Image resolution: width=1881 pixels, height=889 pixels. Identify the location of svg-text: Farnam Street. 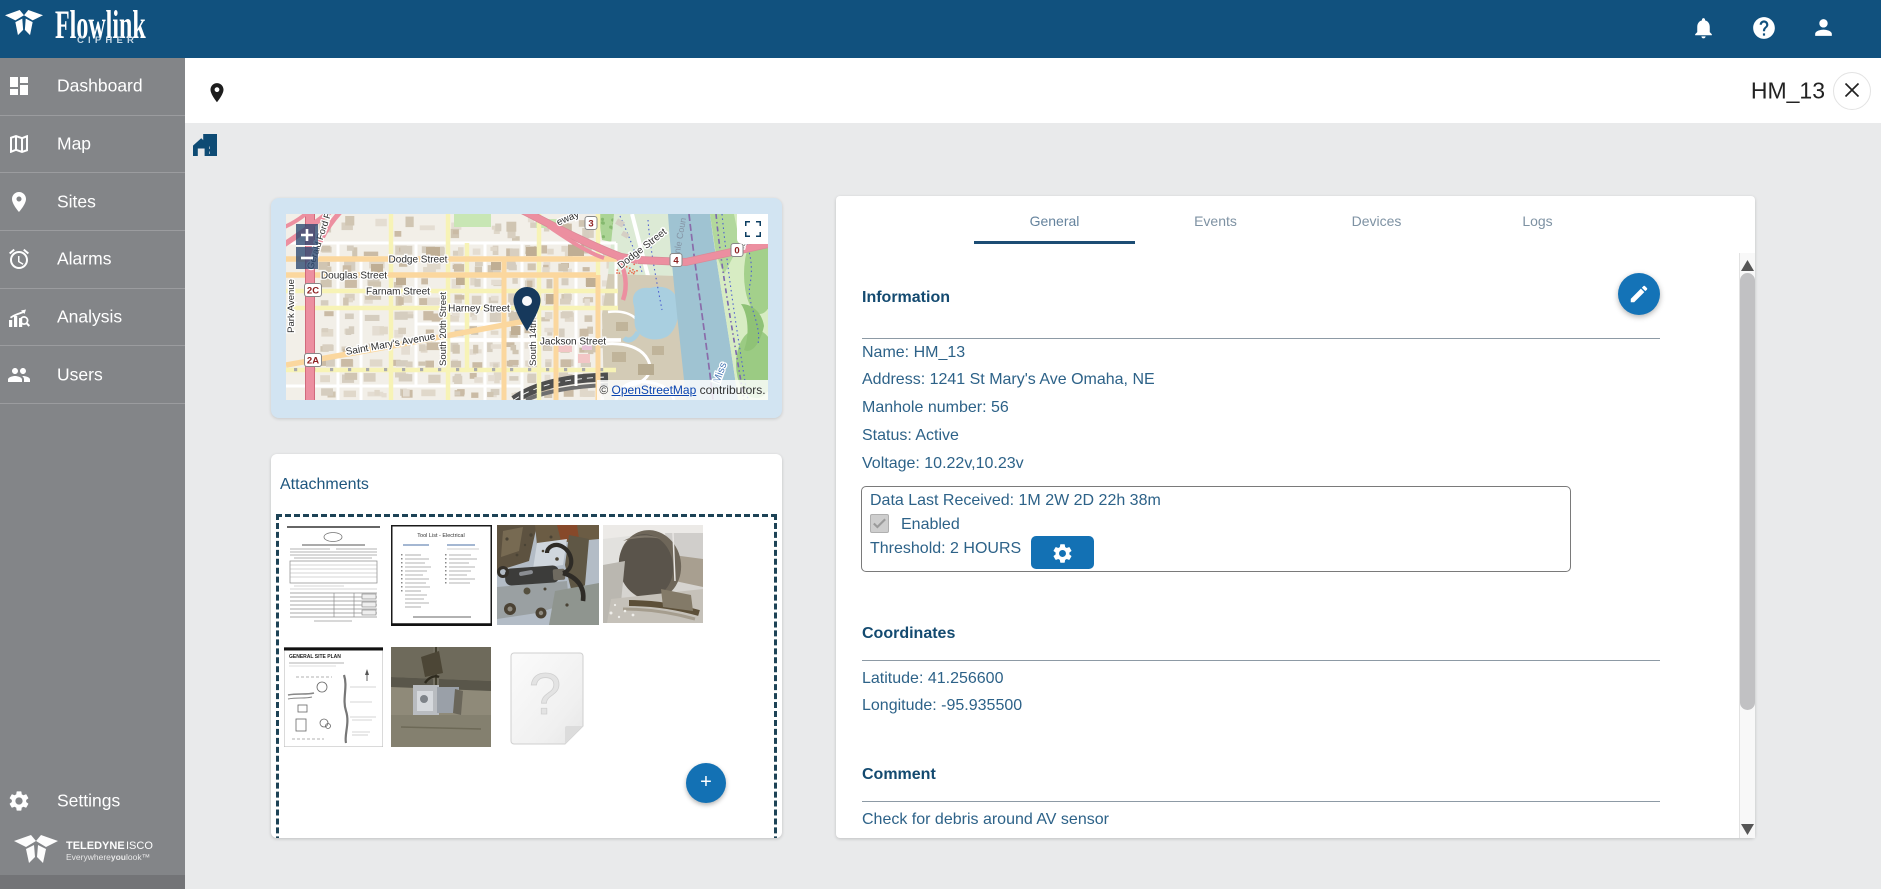
(398, 292).